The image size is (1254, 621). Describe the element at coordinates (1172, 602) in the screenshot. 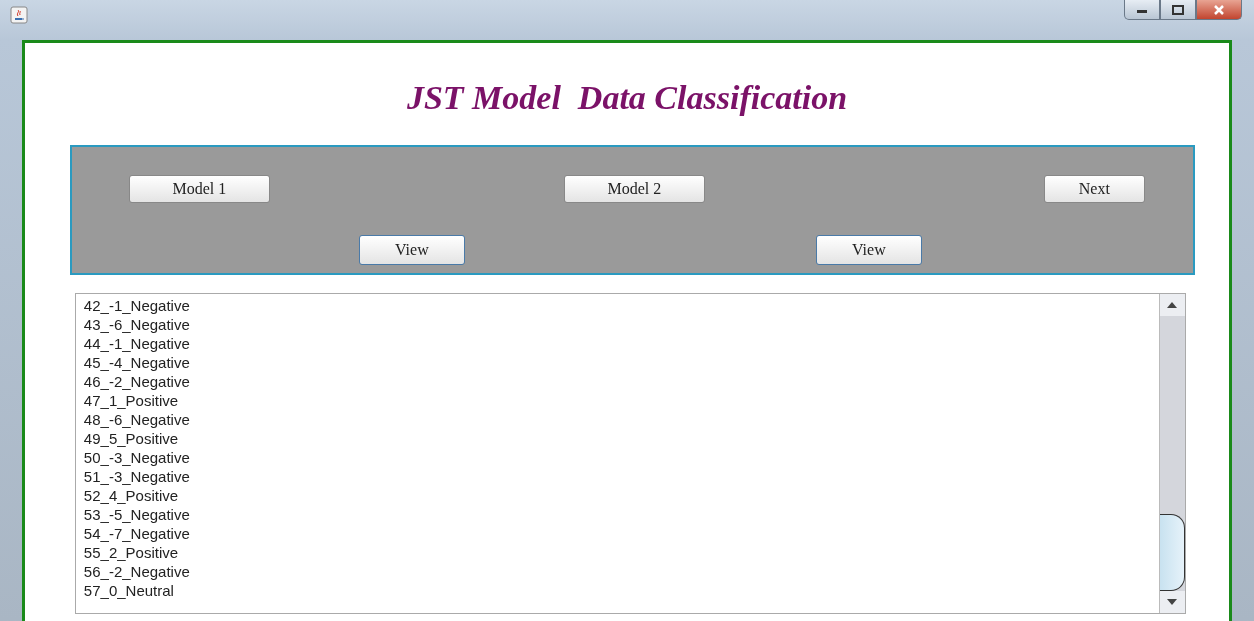

I see `scroll-down-icon` at that location.